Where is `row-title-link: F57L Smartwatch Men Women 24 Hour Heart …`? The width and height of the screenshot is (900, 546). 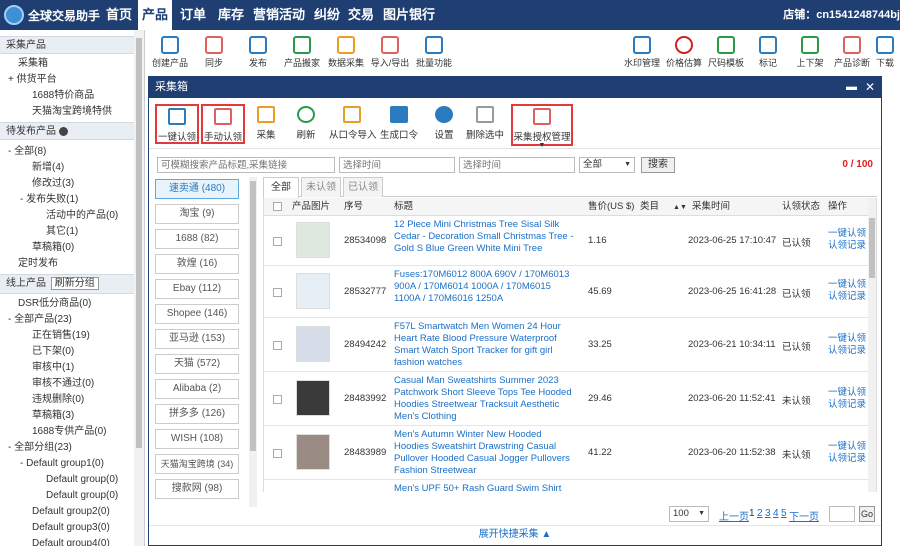 row-title-link: F57L Smartwatch Men Women 24 Hour Heart … is located at coordinates (485, 345).